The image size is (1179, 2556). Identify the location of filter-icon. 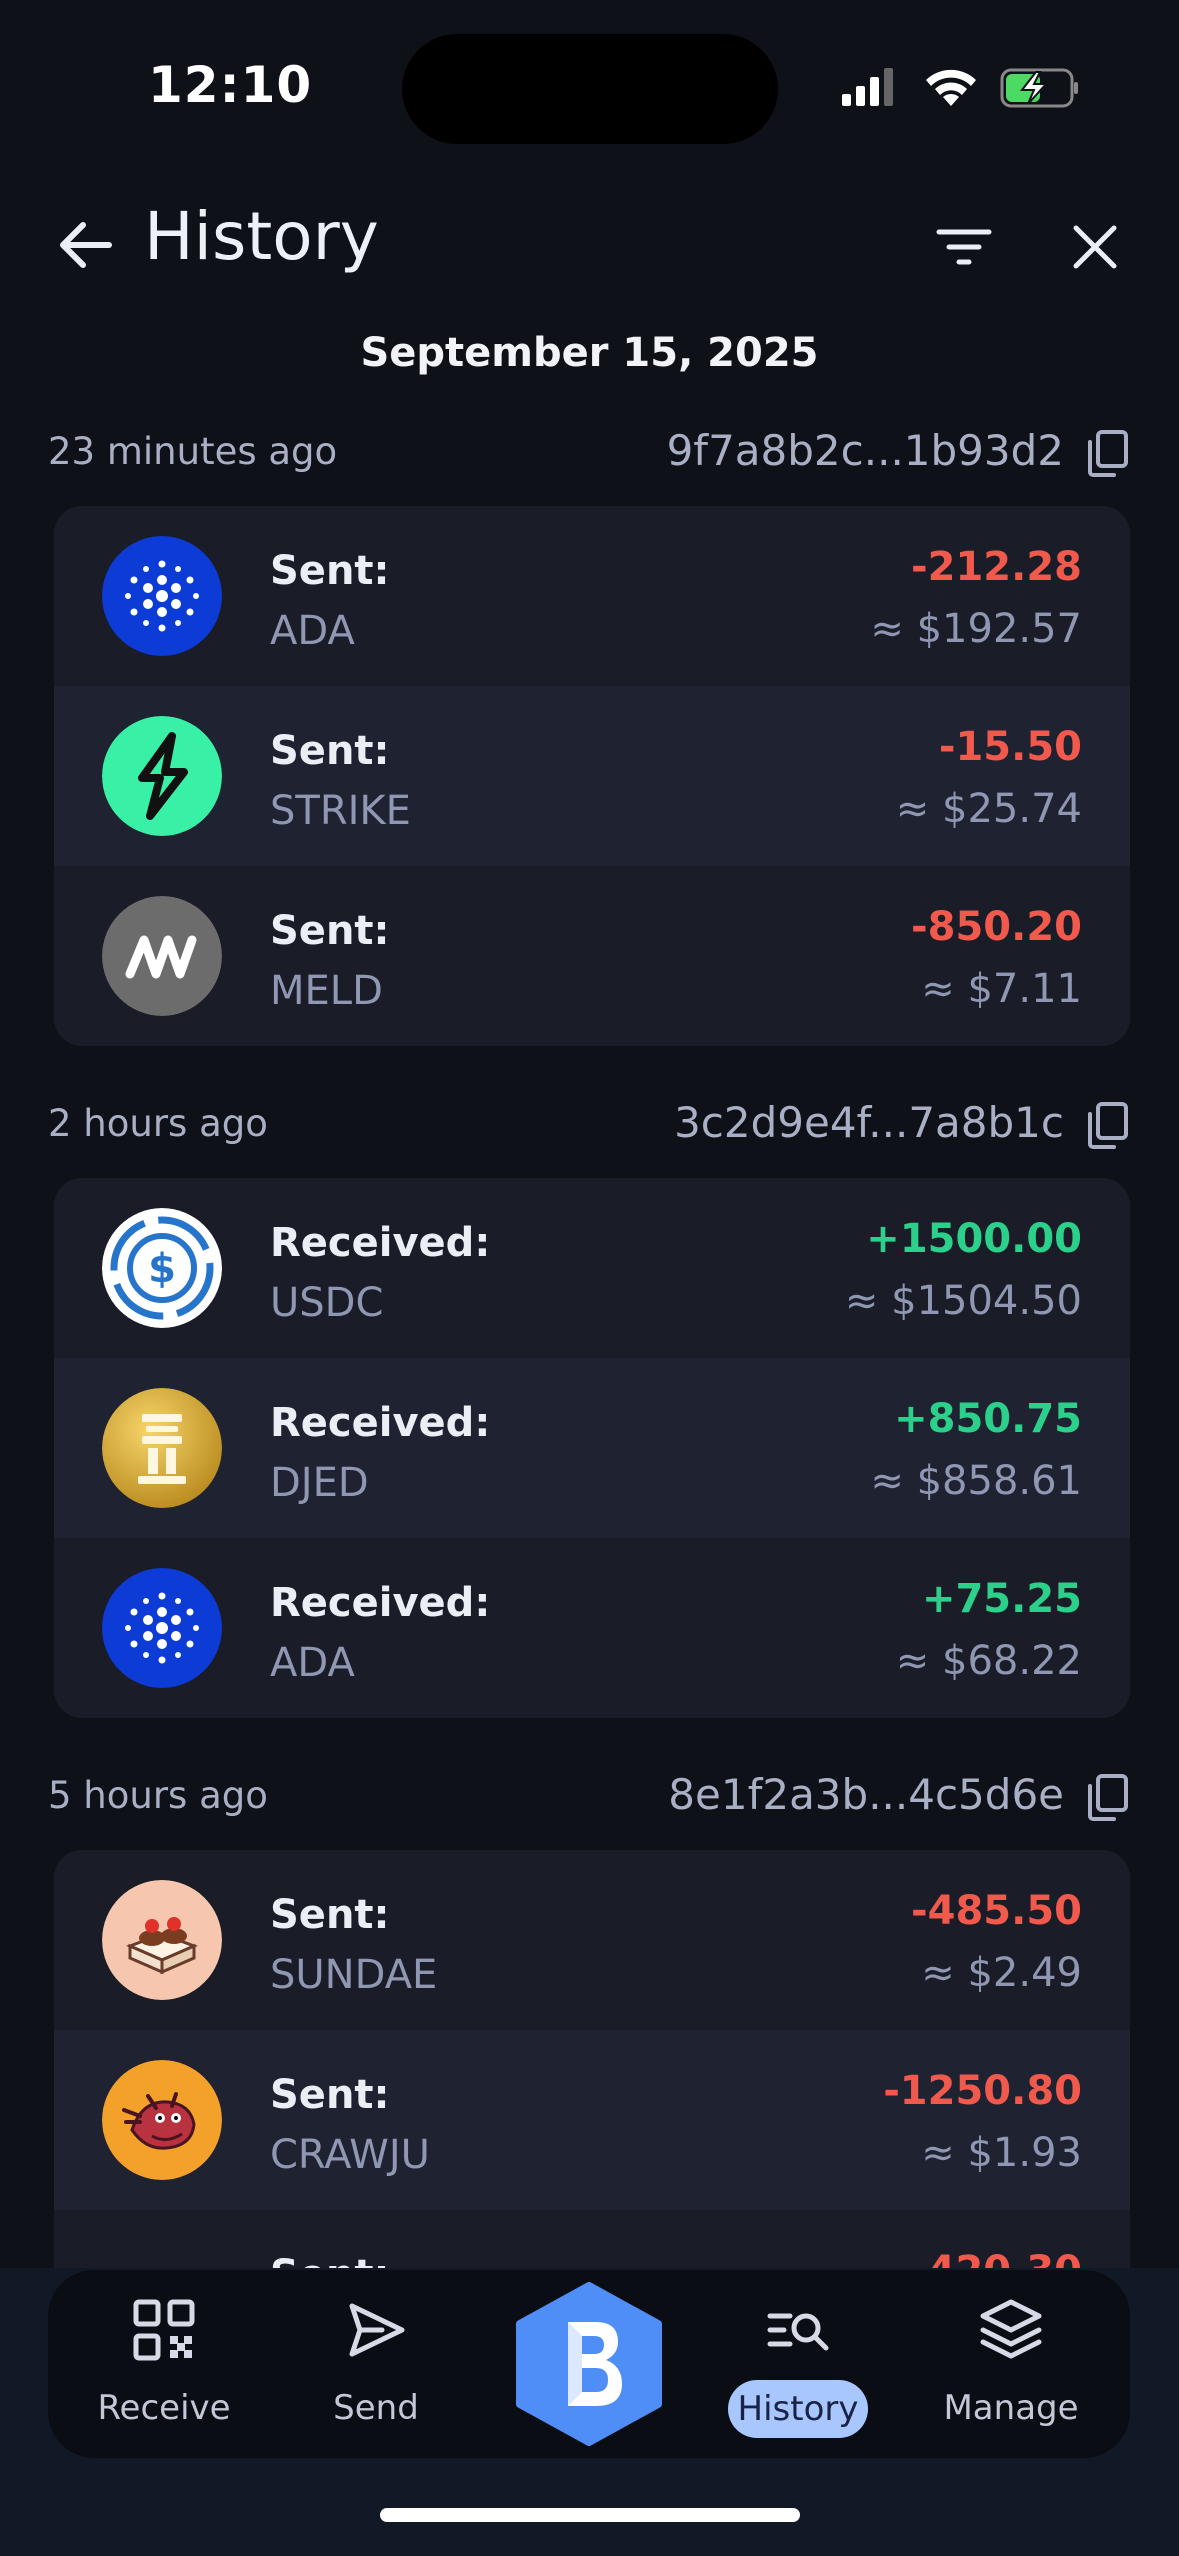
(964, 247).